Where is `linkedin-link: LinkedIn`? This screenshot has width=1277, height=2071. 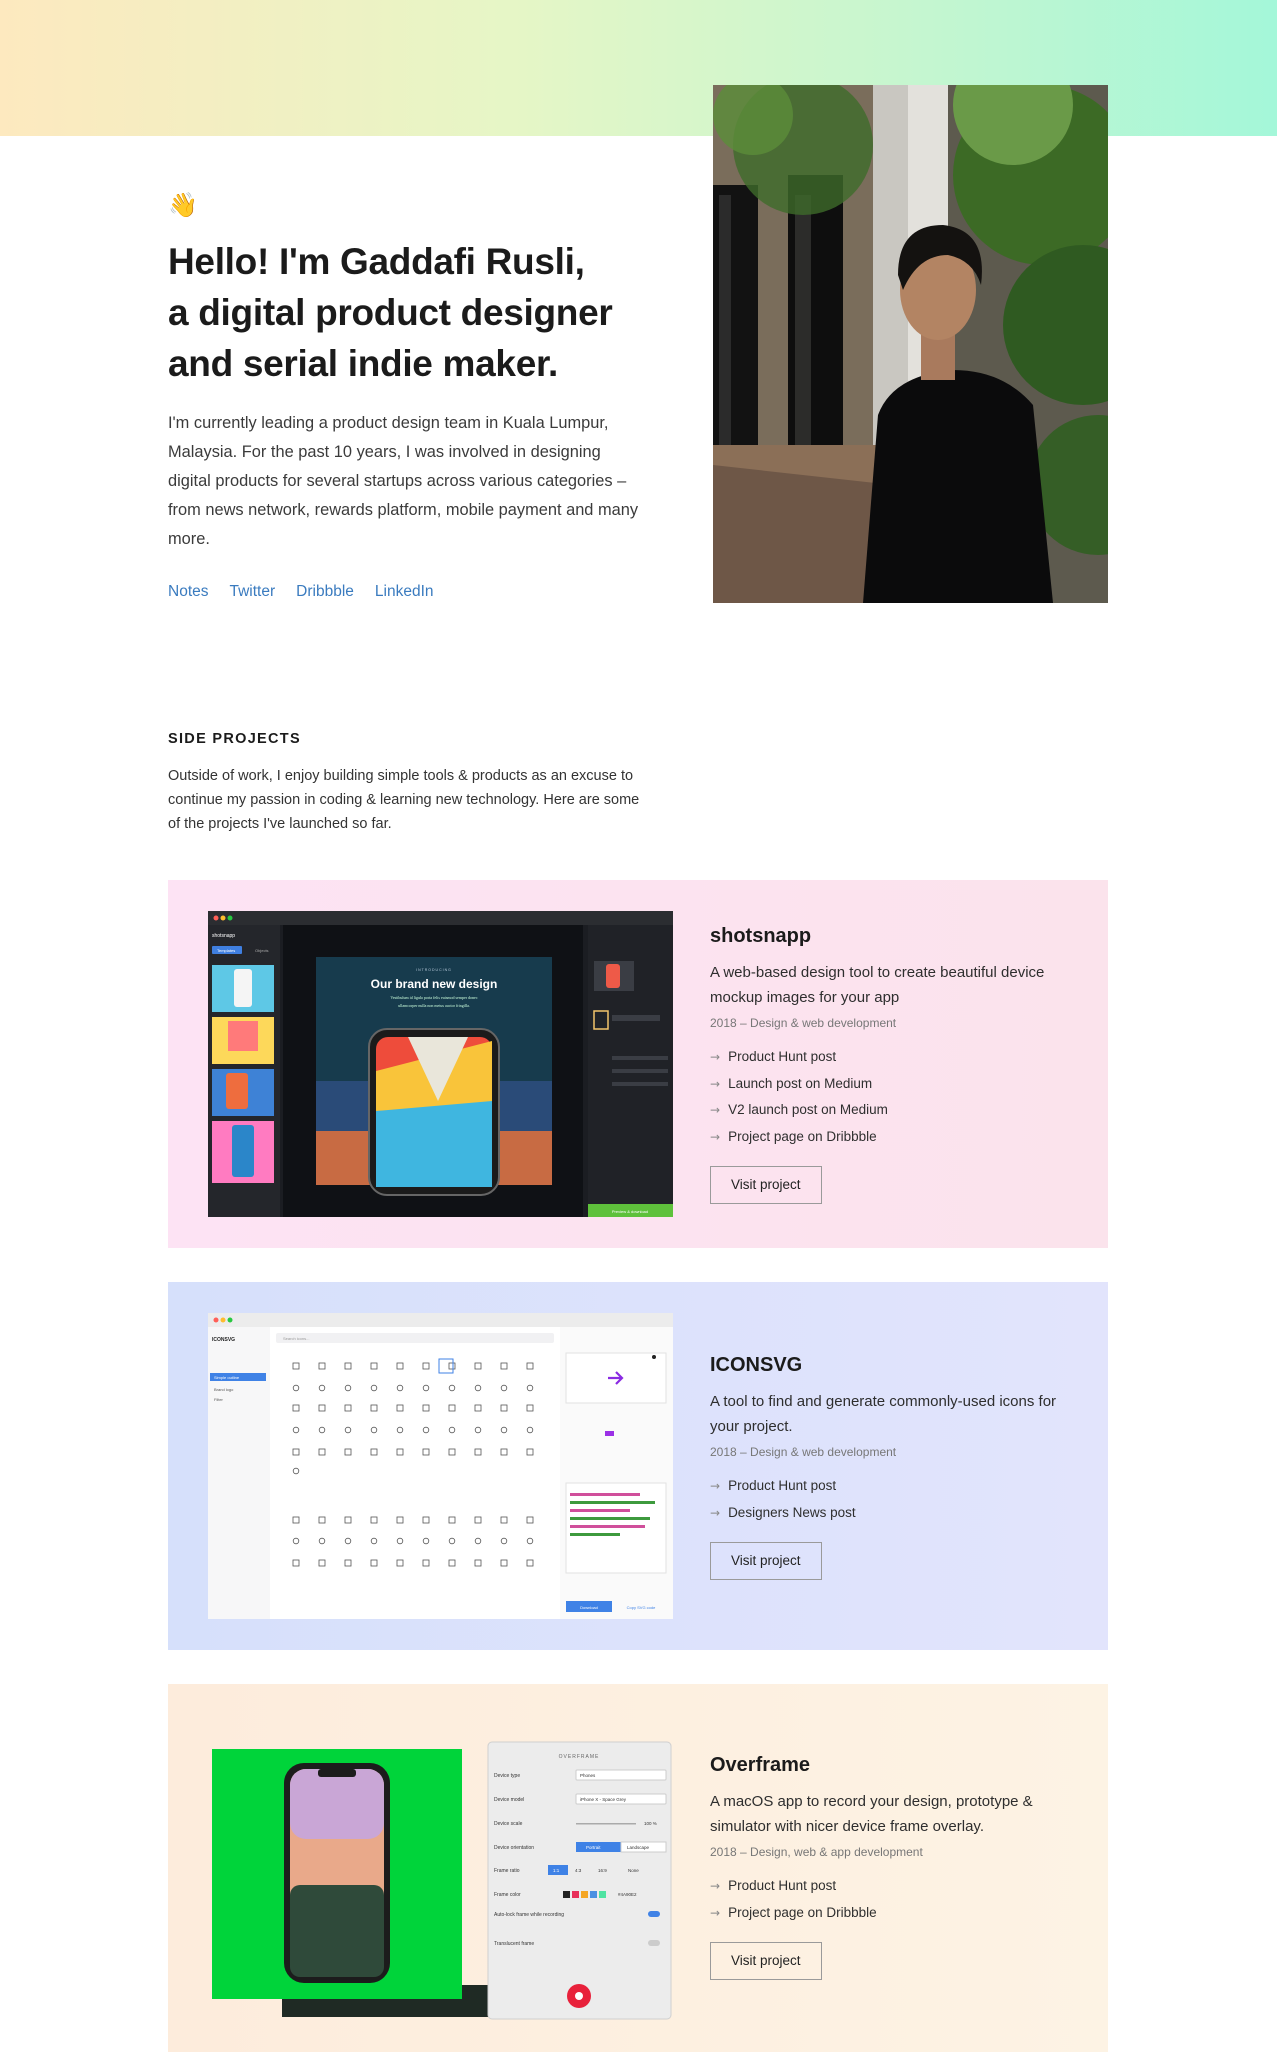
linkedin-link: LinkedIn is located at coordinates (404, 592).